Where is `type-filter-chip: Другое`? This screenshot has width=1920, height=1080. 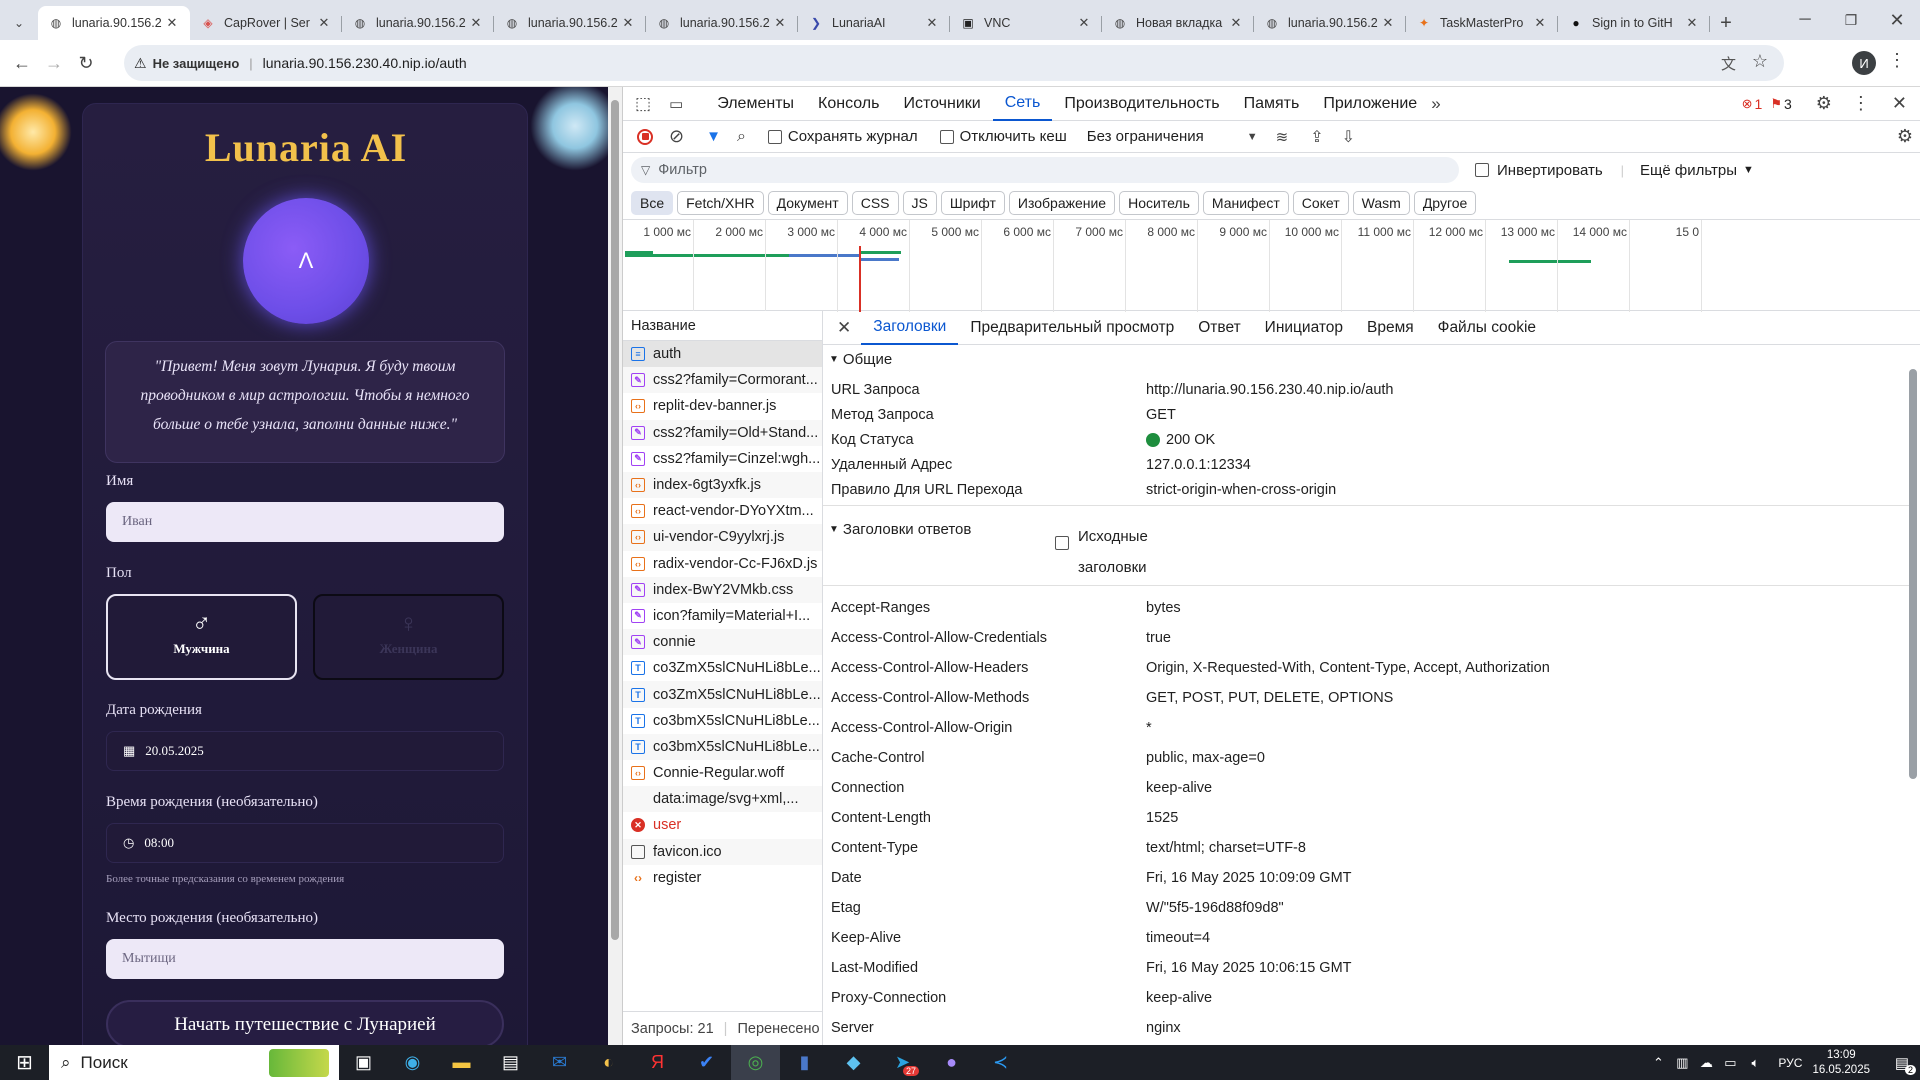 type-filter-chip: Другое is located at coordinates (1445, 203).